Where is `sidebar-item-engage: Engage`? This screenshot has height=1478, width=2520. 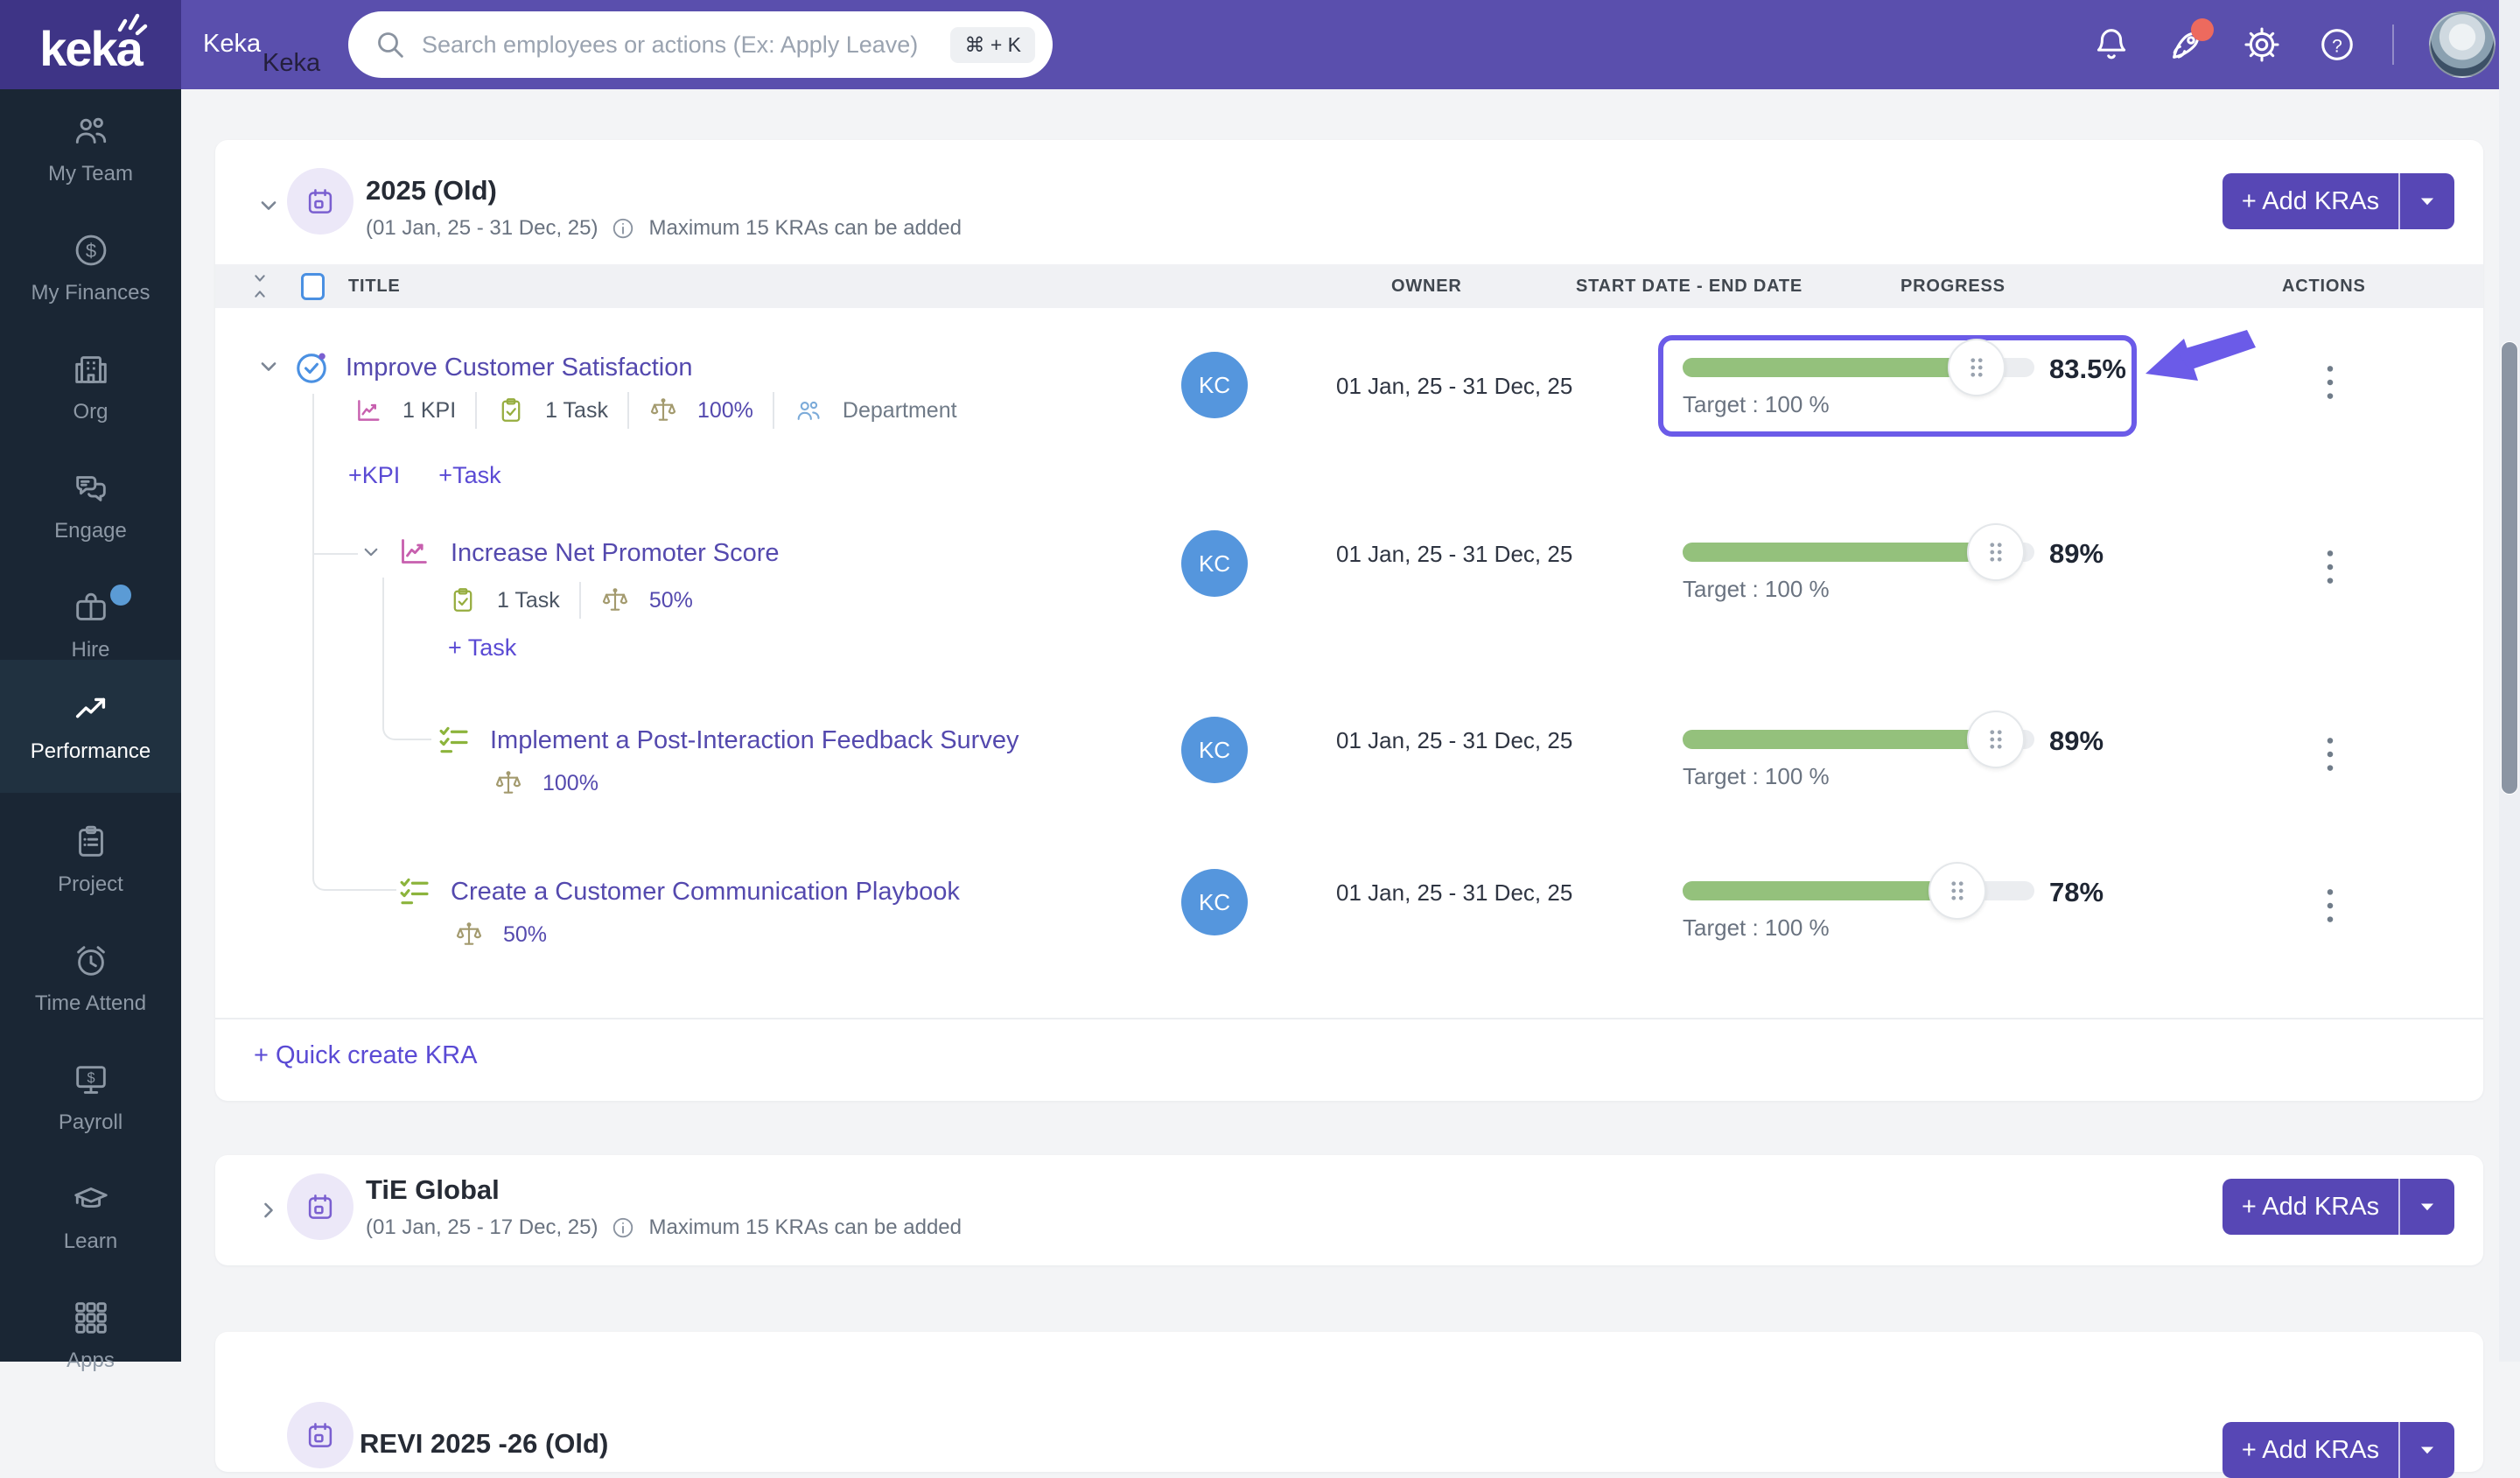 sidebar-item-engage: Engage is located at coordinates (90, 506).